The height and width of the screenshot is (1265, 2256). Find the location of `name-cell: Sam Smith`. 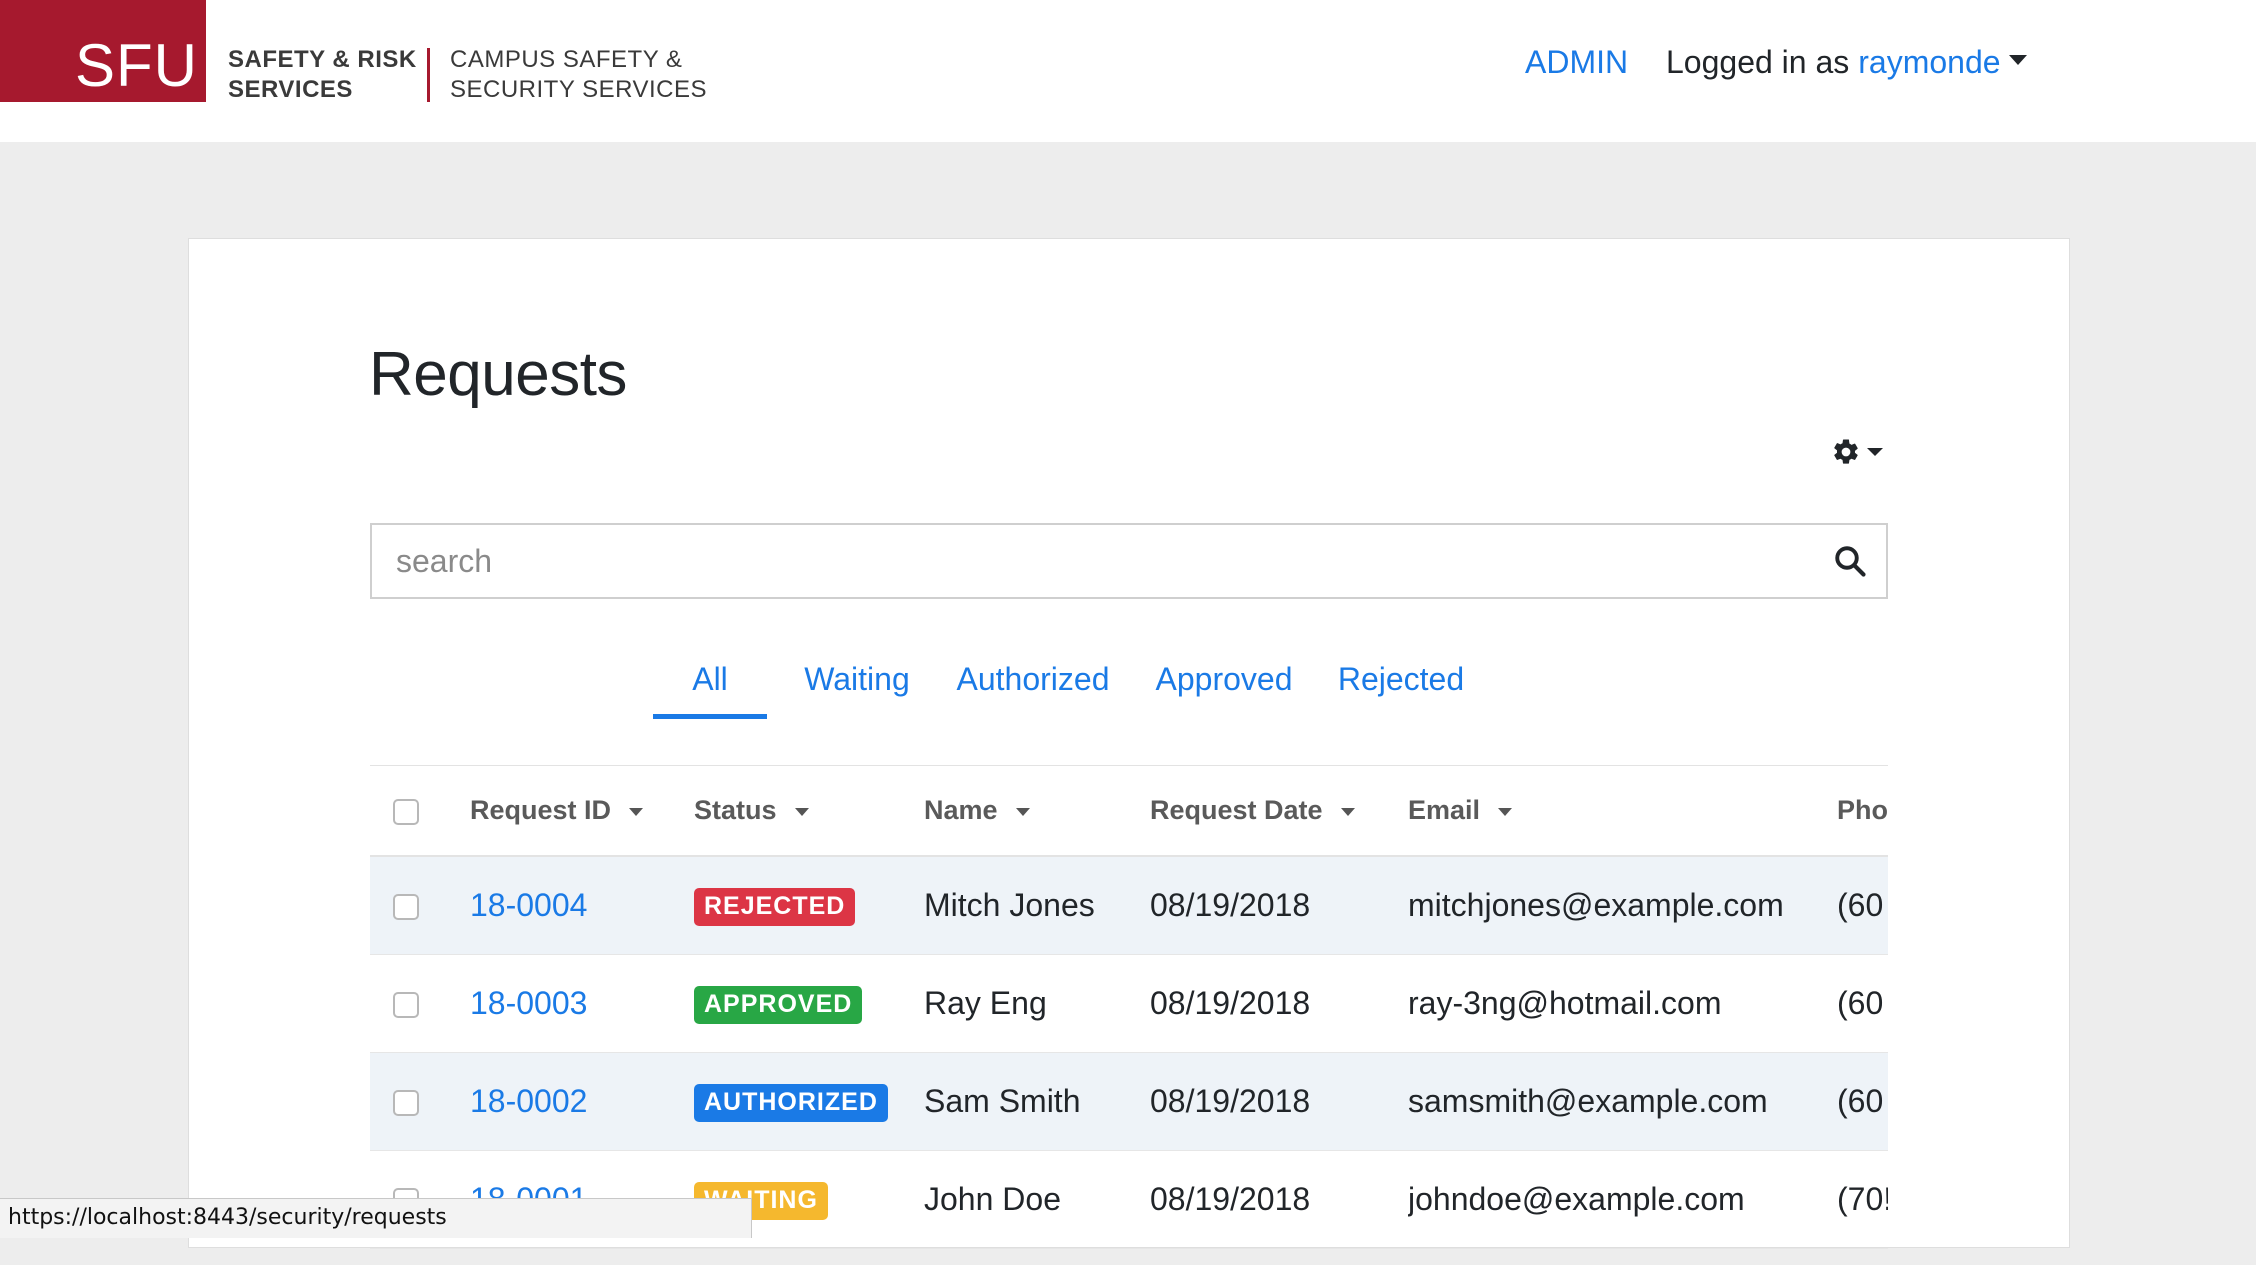

name-cell: Sam Smith is located at coordinates (1037, 1101).